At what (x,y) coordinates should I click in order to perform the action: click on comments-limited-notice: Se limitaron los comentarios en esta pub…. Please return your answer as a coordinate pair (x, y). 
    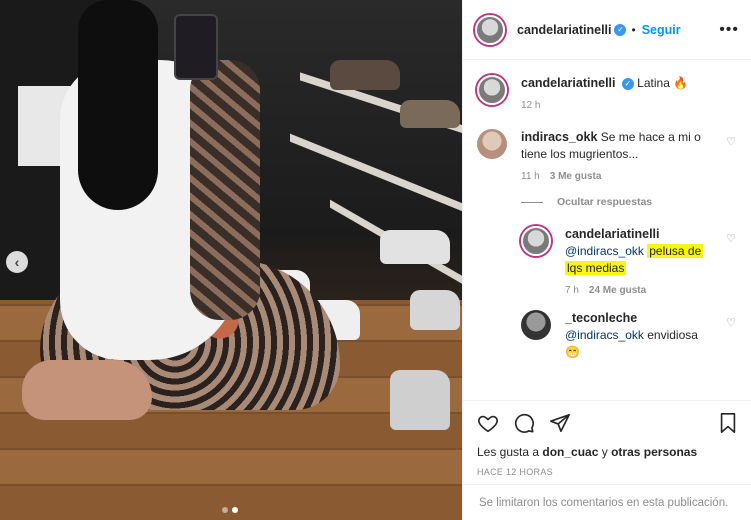
    Looking at the image, I should click on (607, 502).